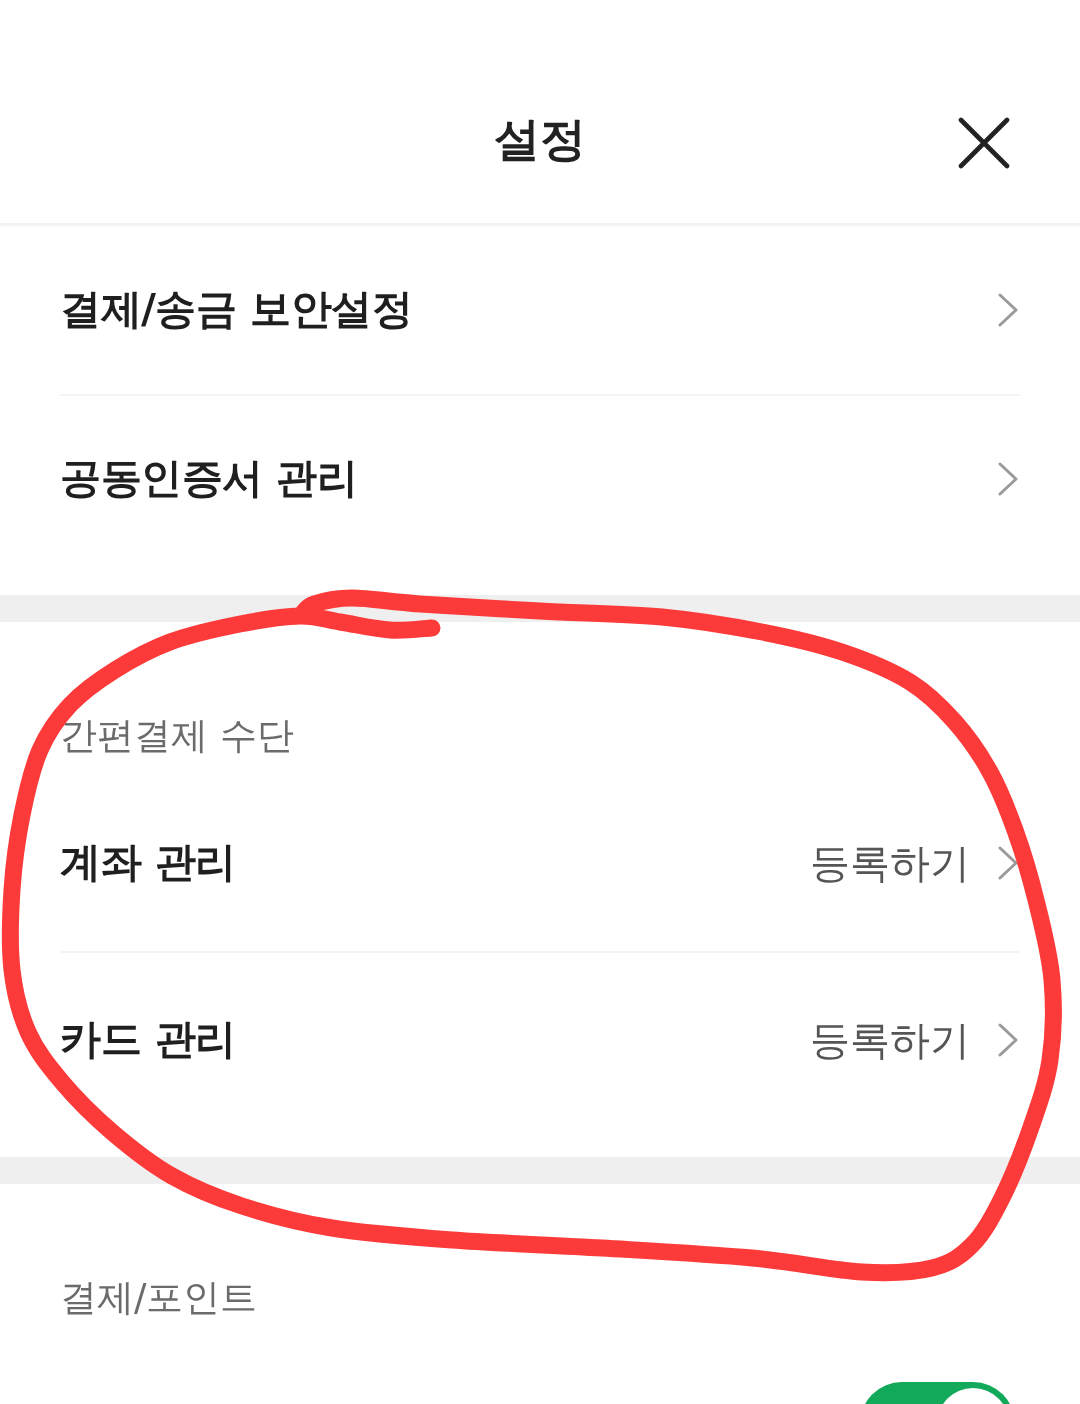 The height and width of the screenshot is (1404, 1080). What do you see at coordinates (540, 139) in the screenshot?
I see `page-title: 설정` at bounding box center [540, 139].